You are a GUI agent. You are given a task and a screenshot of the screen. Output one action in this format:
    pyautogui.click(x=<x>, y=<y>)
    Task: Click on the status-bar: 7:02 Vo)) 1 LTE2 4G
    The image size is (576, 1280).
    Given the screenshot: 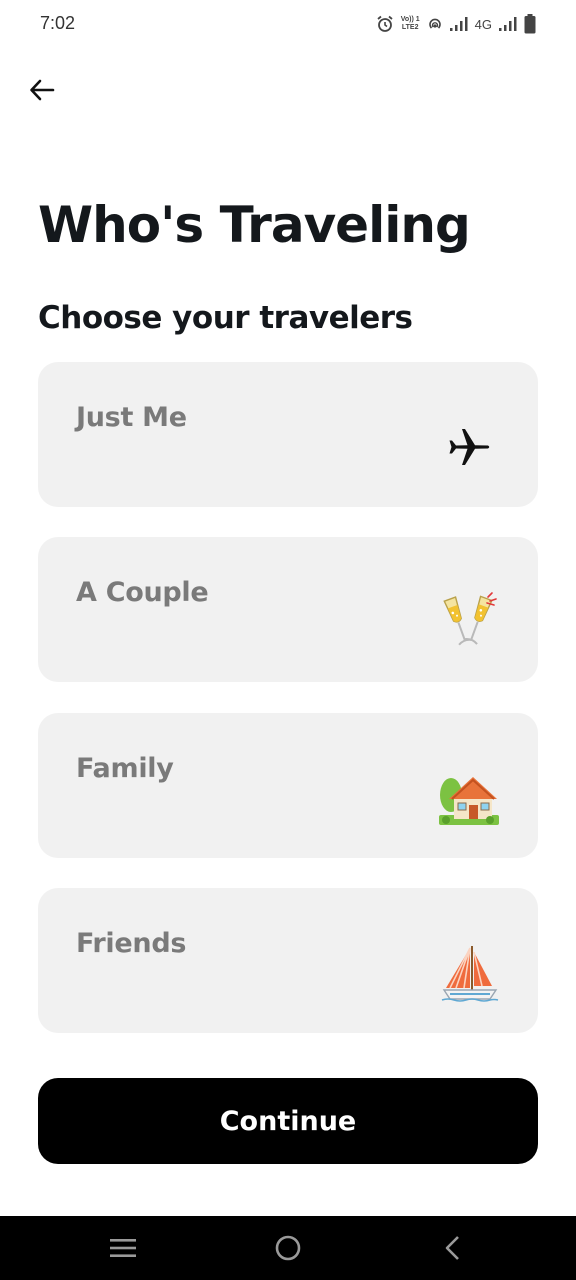 What is the action you would take?
    pyautogui.click(x=288, y=25)
    